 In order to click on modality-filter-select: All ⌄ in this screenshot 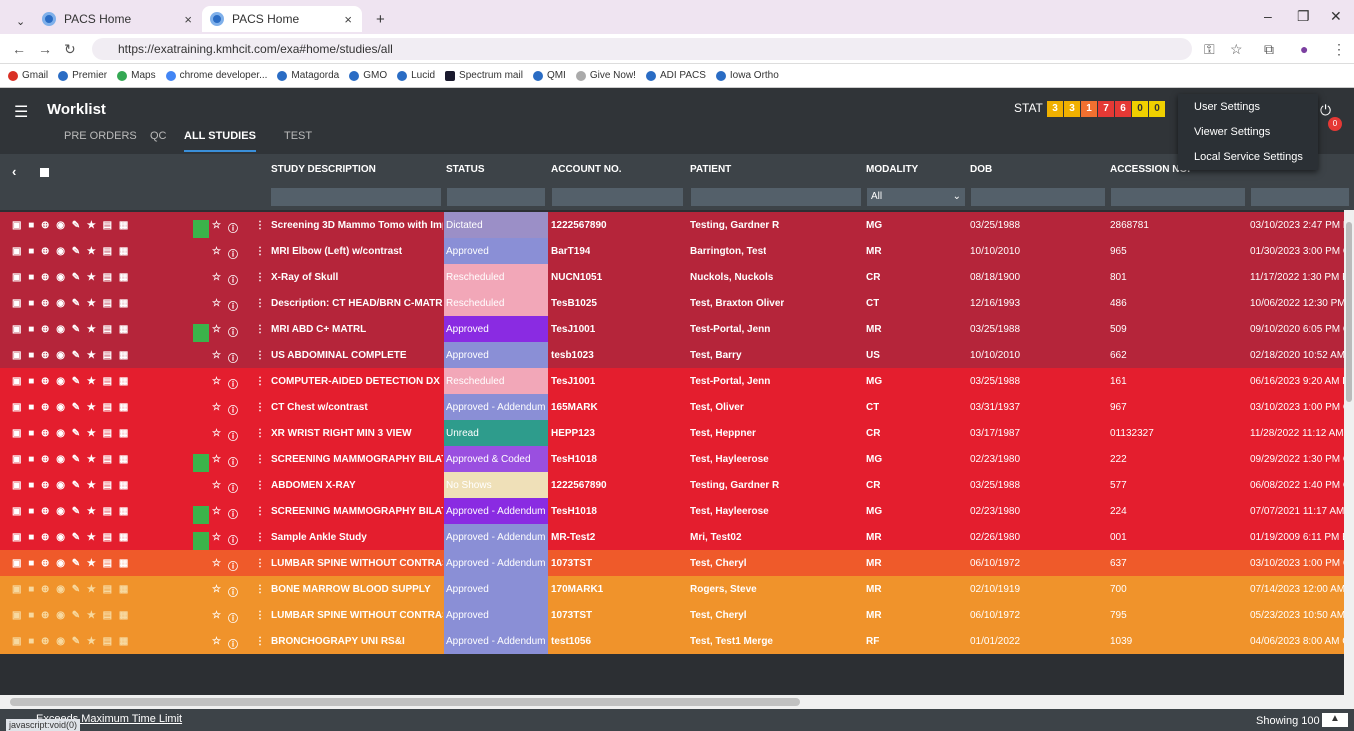, I will do `click(916, 197)`.